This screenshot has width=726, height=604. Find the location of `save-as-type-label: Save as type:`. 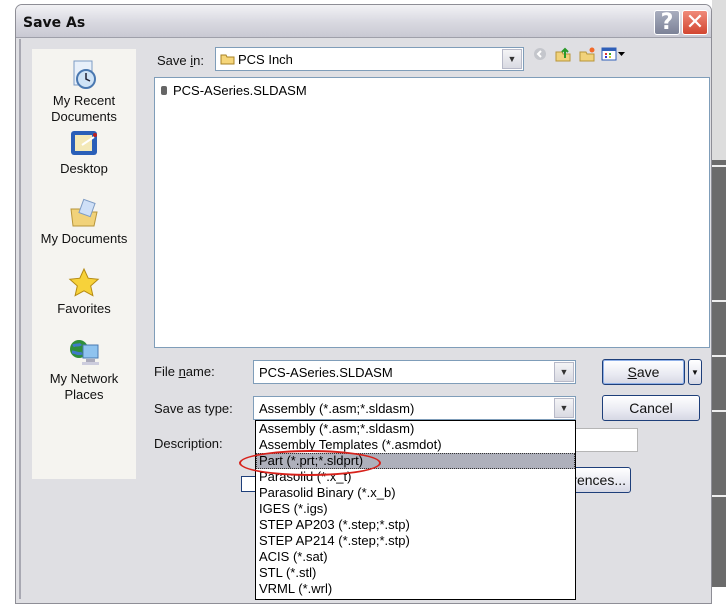

save-as-type-label: Save as type: is located at coordinates (193, 408).